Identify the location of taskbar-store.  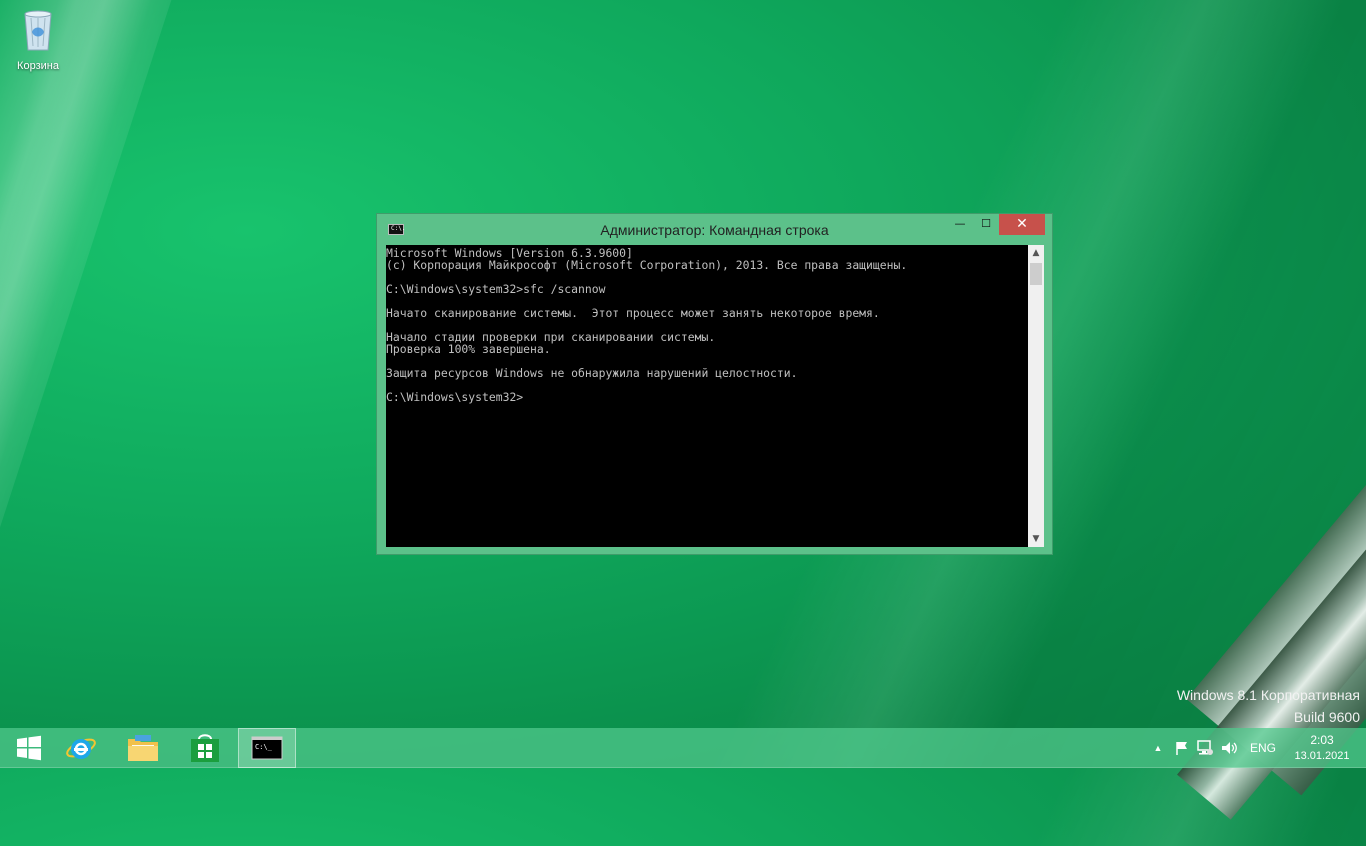
(205, 748).